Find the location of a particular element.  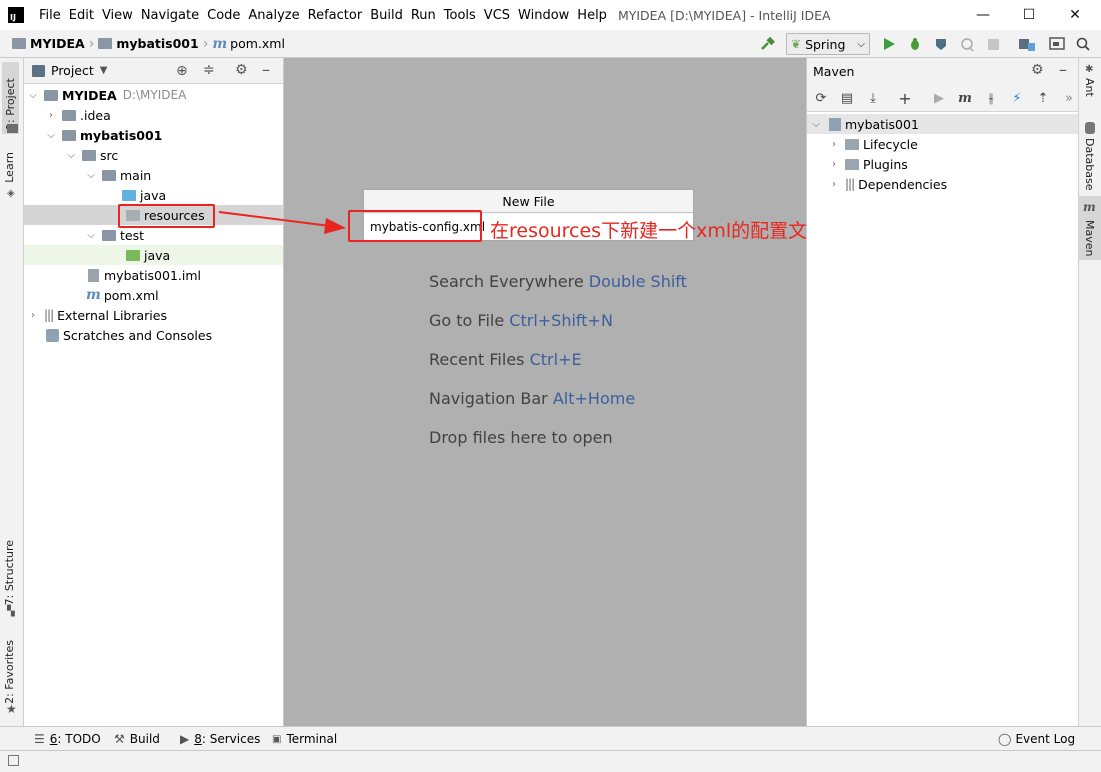

maven-tree-lifecycle: › Lifecycle is located at coordinates (942, 144).